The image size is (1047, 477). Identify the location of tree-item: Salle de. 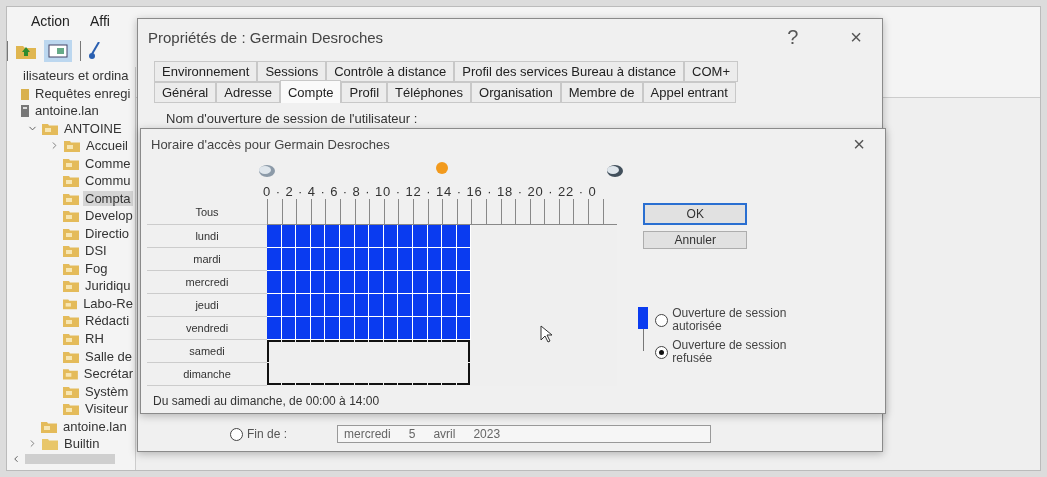
(108, 356).